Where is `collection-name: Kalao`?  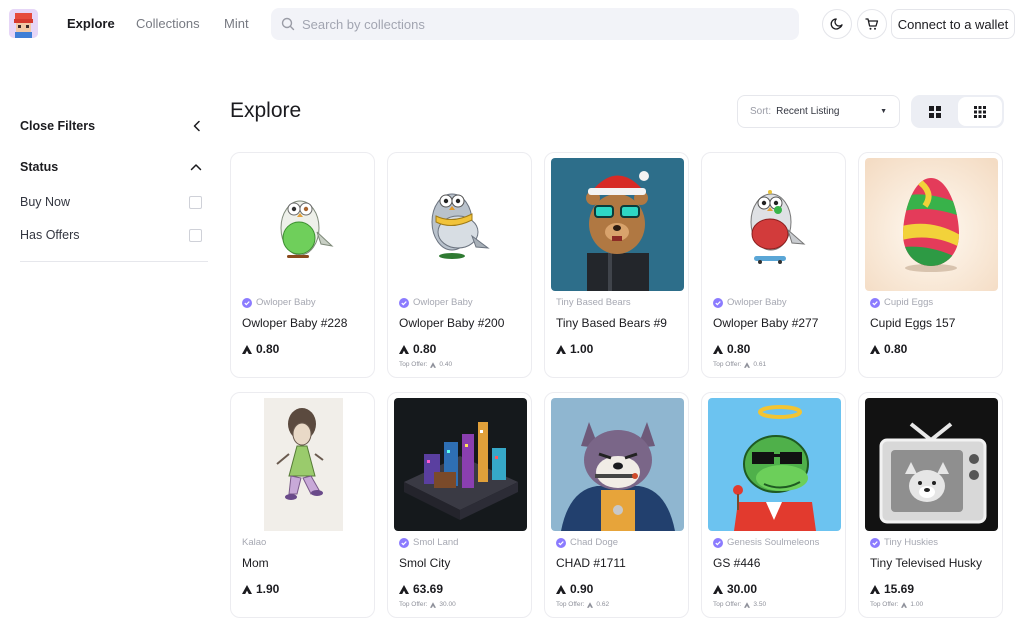
collection-name: Kalao is located at coordinates (254, 542).